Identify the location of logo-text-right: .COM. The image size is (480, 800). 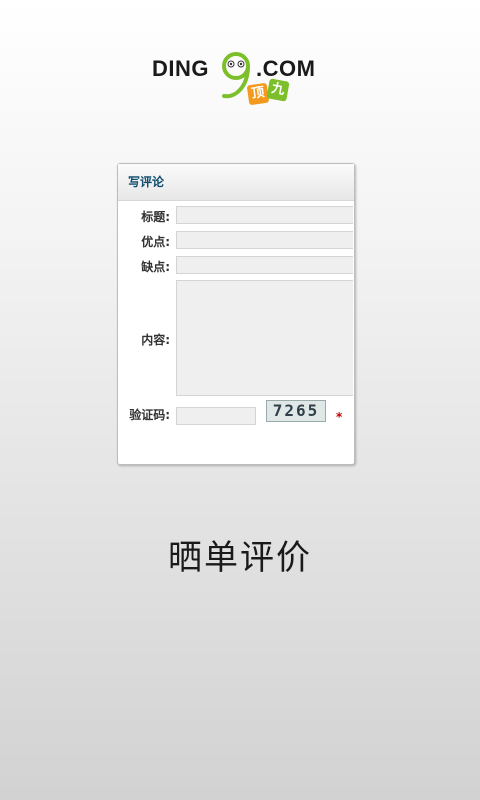
(286, 68).